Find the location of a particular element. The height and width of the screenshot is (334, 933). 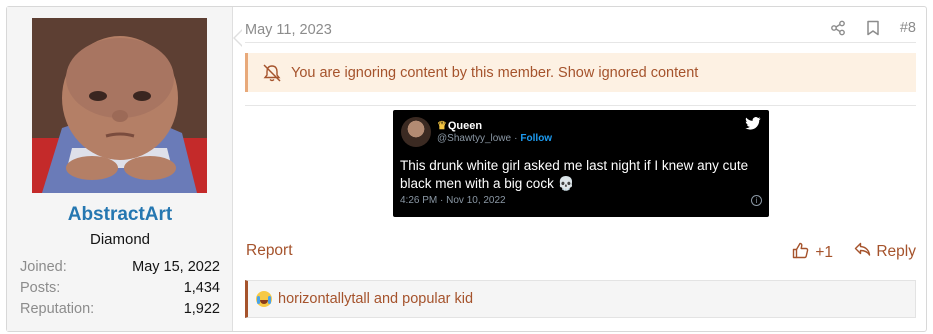

header-divider is located at coordinates (580, 42).